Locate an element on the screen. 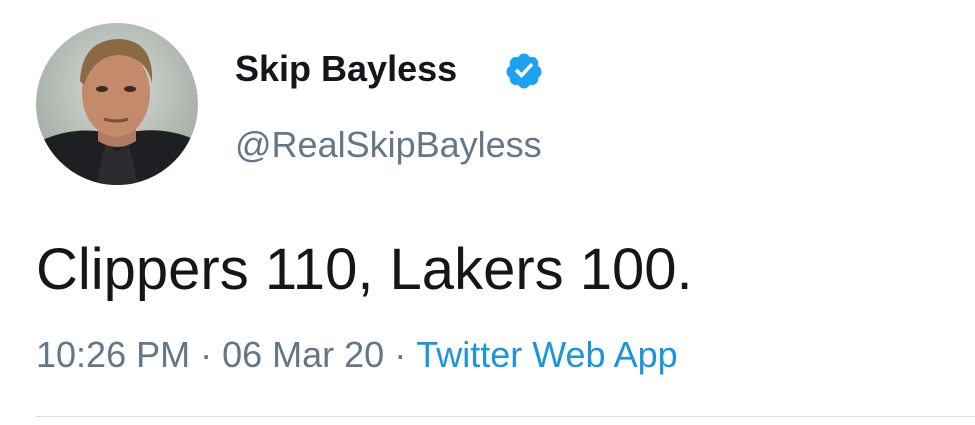  user-handle: @RealSkipBayless is located at coordinates (388, 145).